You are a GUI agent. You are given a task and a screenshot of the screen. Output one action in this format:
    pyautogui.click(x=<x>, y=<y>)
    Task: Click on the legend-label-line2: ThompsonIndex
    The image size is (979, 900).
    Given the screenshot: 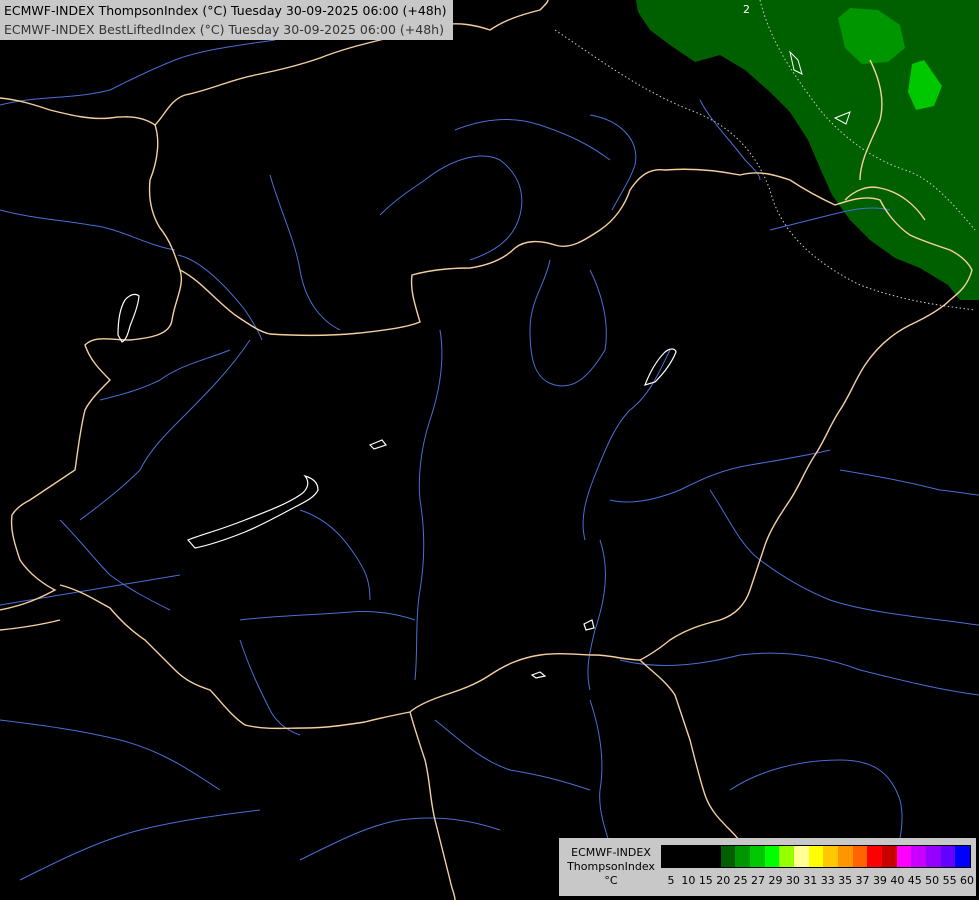 What is the action you would take?
    pyautogui.click(x=611, y=866)
    